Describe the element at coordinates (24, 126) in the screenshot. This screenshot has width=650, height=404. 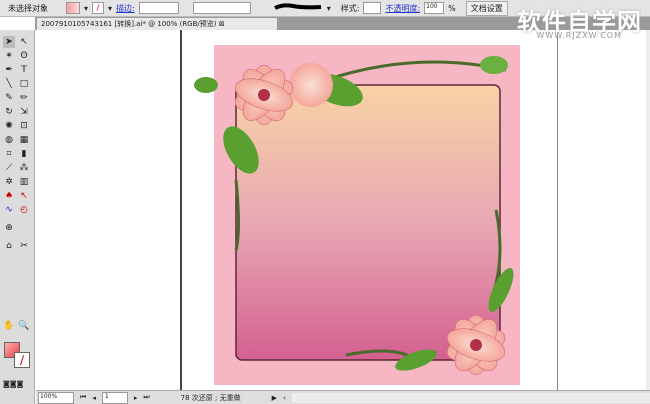
I see `free-transform-icon: ⊡` at that location.